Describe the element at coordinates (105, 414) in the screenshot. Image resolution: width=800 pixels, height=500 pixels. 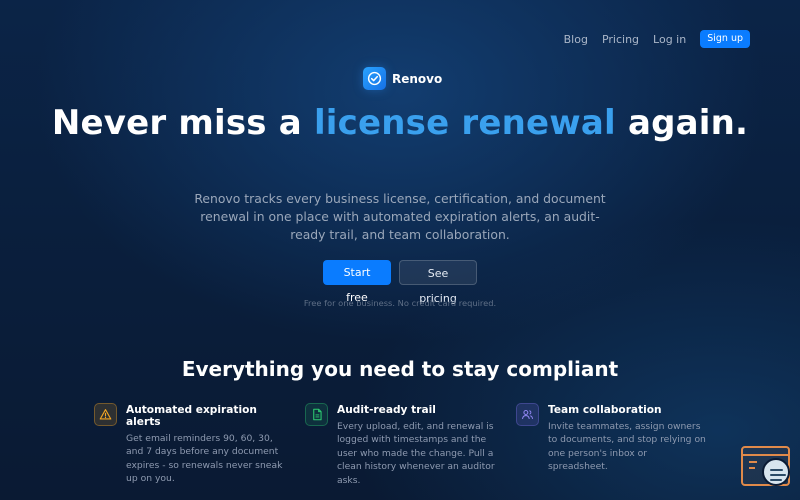
I see `warning-icon` at that location.